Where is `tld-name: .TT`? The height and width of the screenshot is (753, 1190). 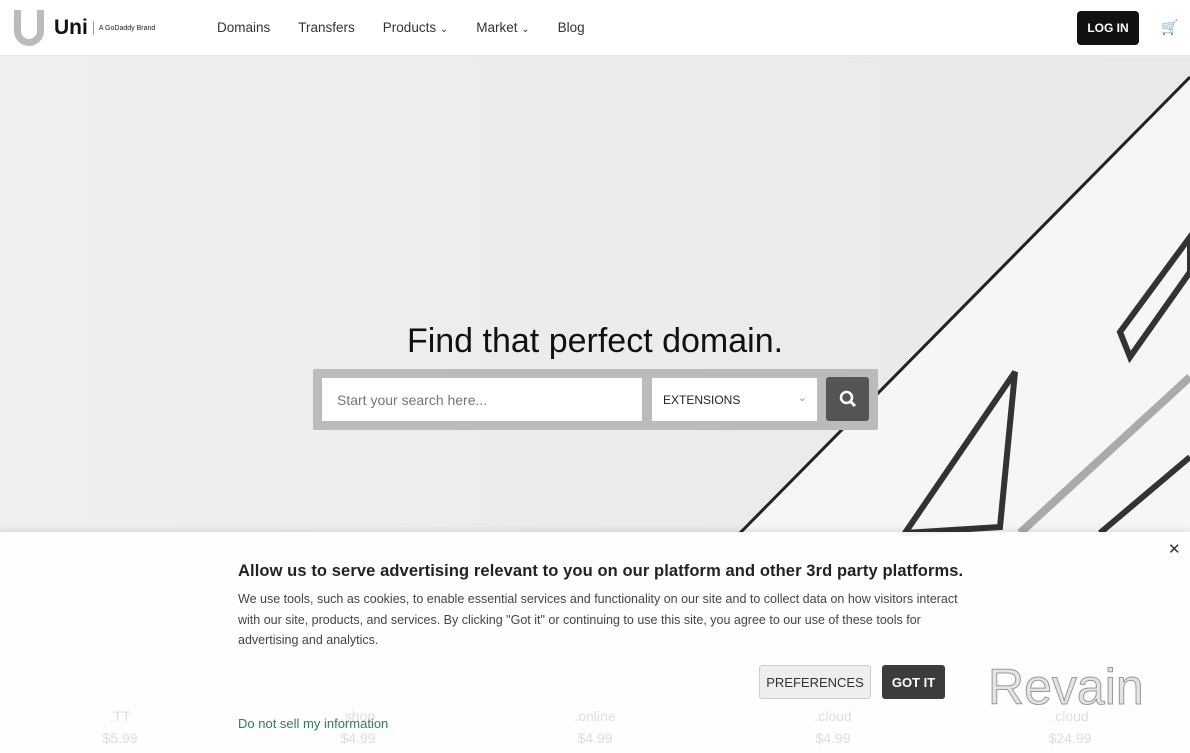
tld-name: .TT is located at coordinates (120, 716).